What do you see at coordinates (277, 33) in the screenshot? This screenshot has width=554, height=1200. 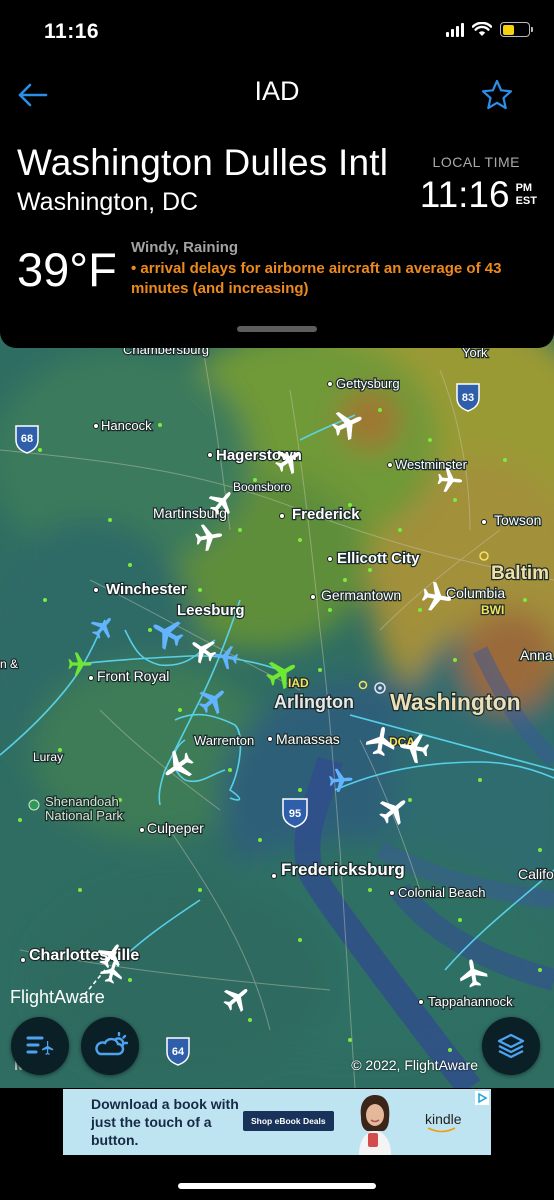 I see `status-bar: 11:16` at bounding box center [277, 33].